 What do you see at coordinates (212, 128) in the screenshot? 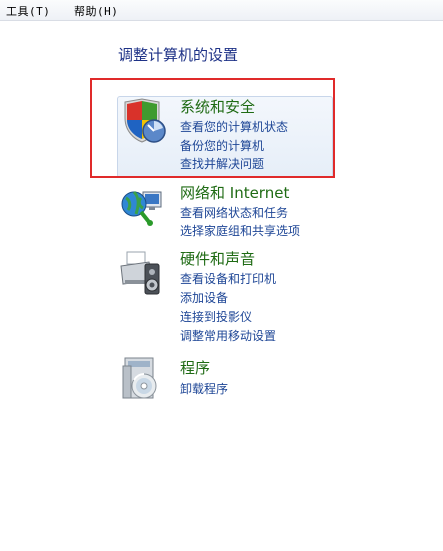
I see `highlight-annotation-box` at bounding box center [212, 128].